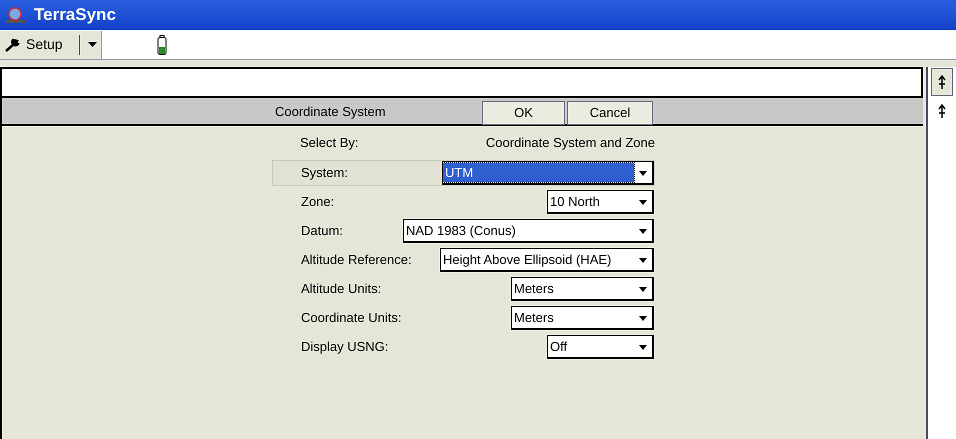 The image size is (956, 439). What do you see at coordinates (13, 44) in the screenshot?
I see `wrench-icon` at bounding box center [13, 44].